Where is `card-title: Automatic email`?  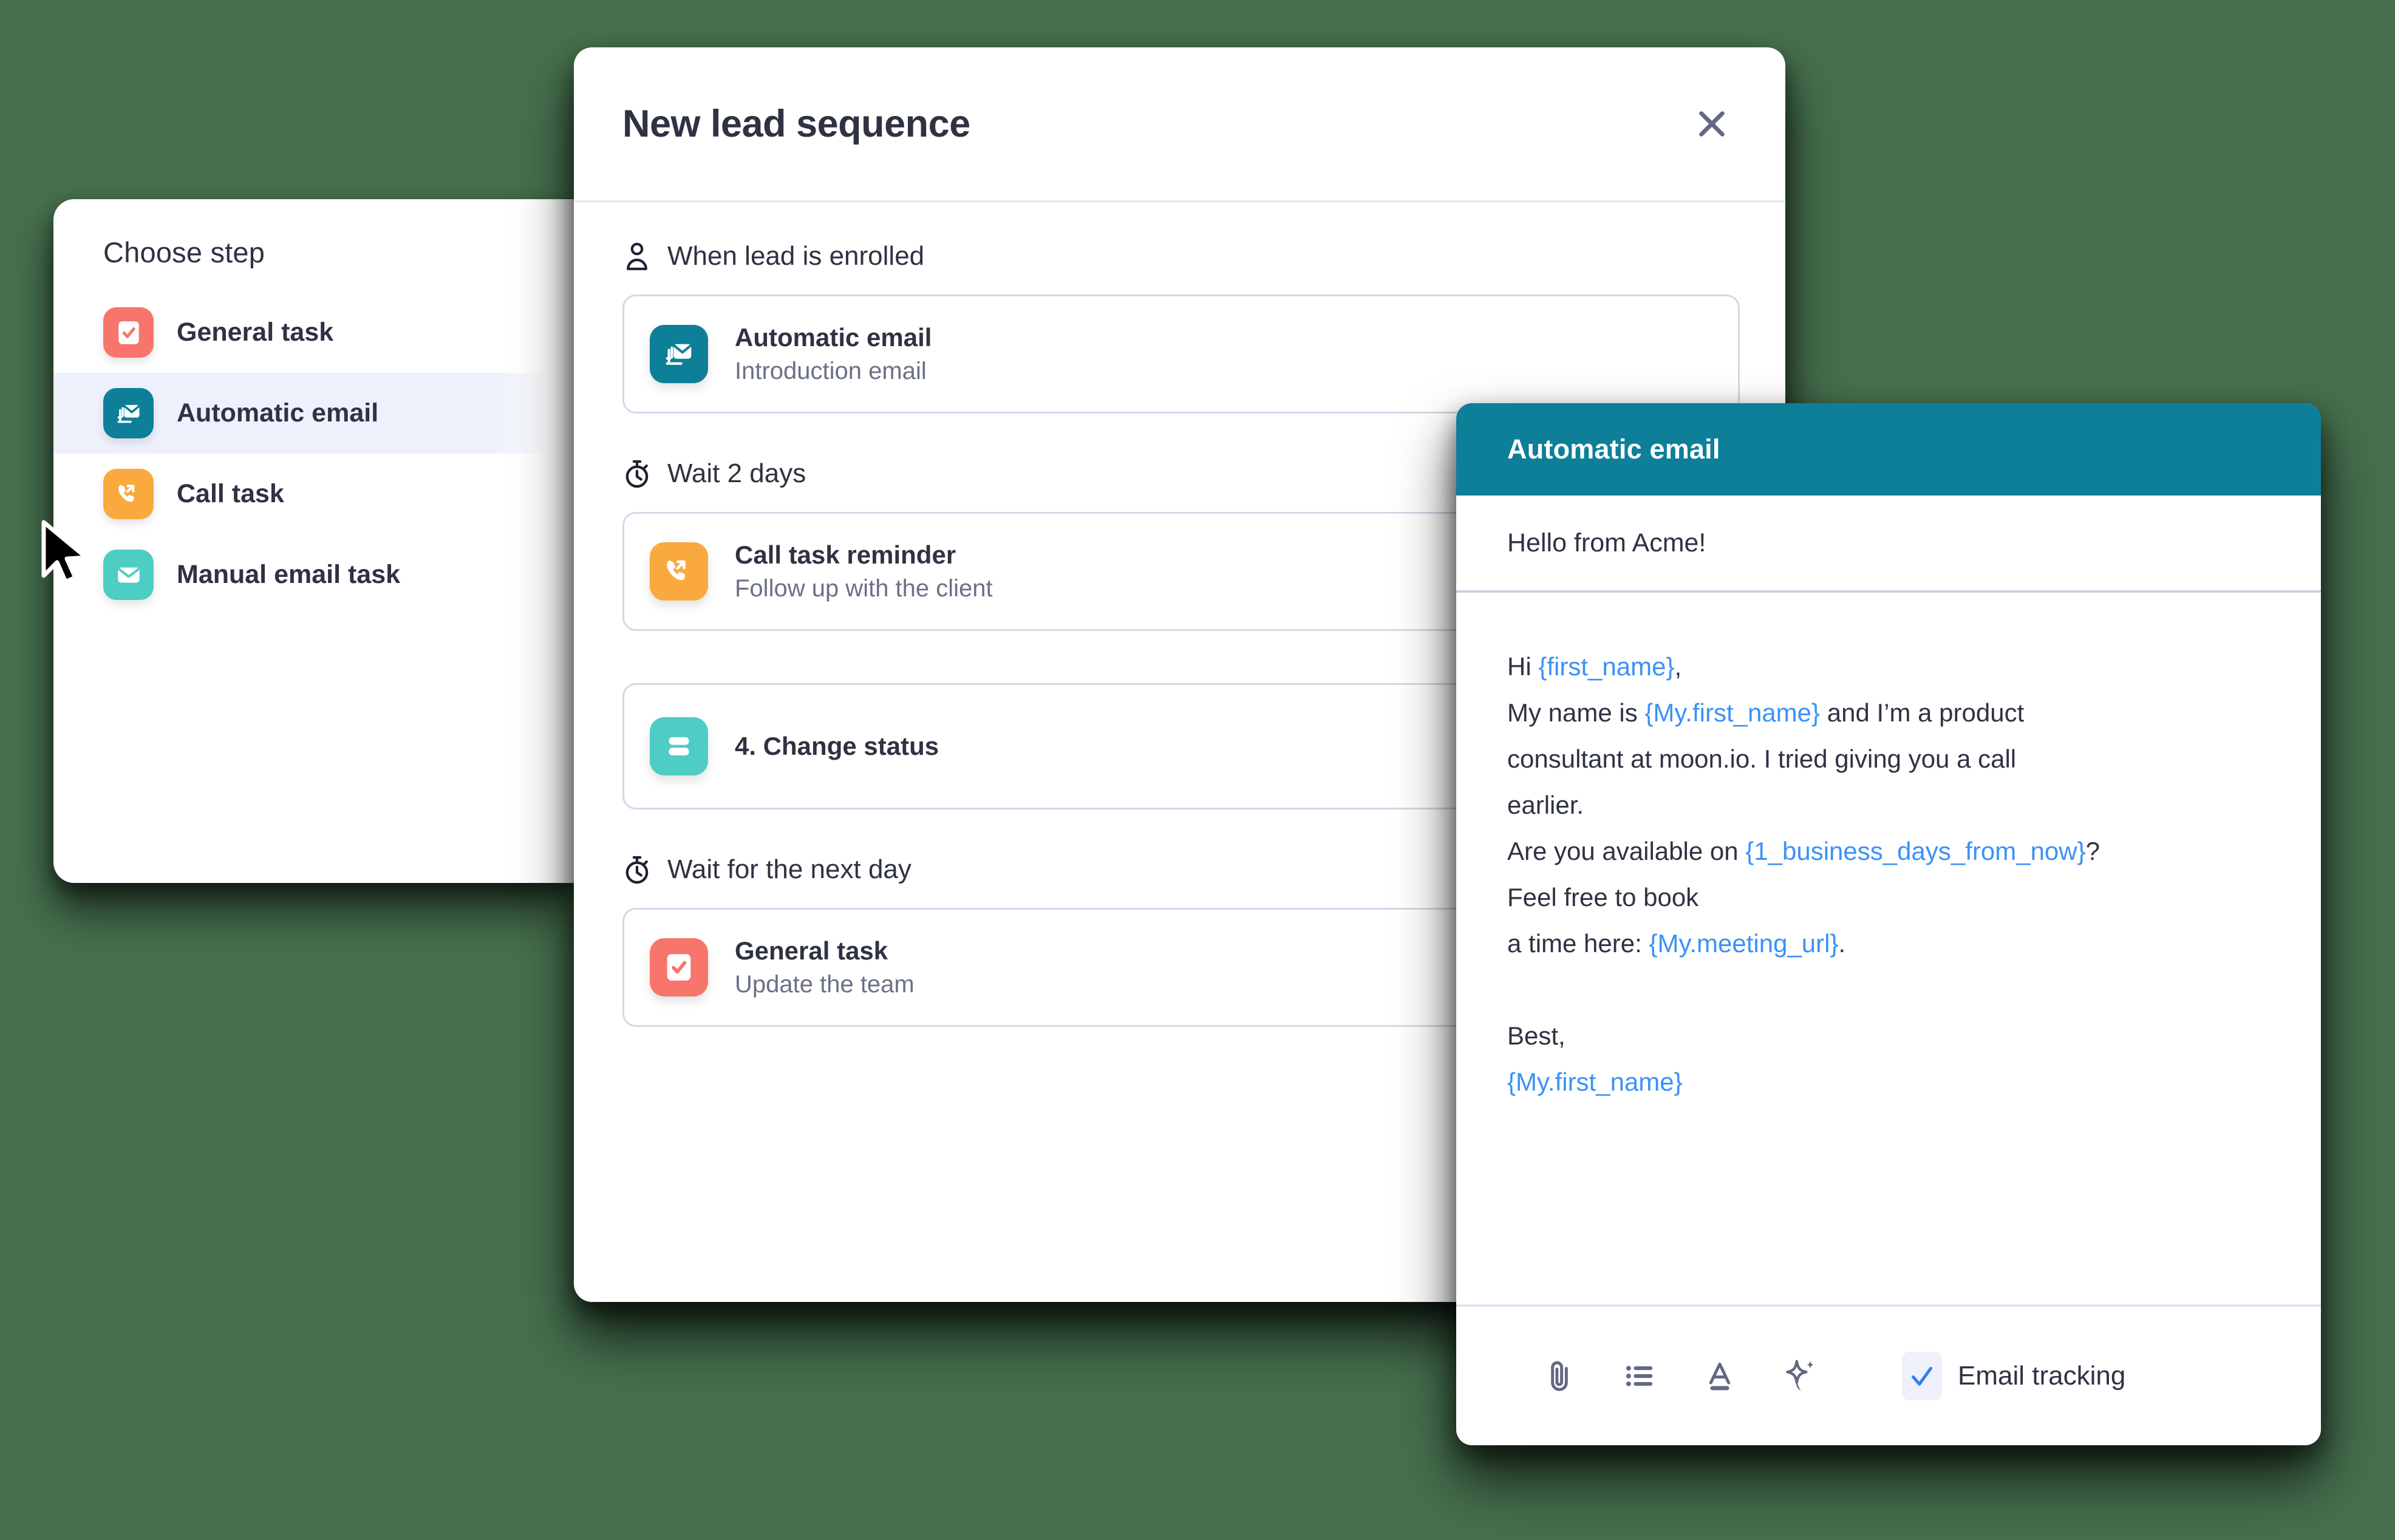 card-title: Automatic email is located at coordinates (833, 338).